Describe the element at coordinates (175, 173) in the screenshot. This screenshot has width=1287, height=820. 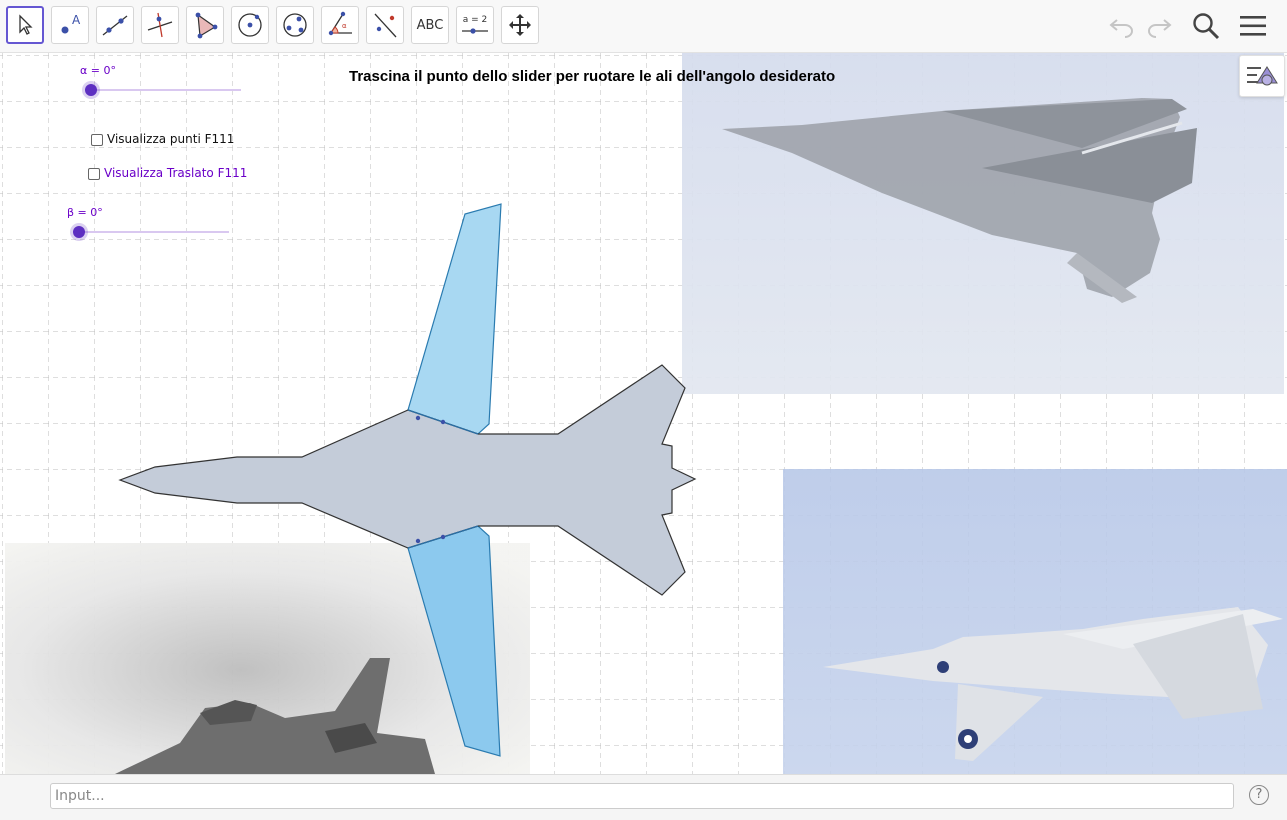
I see `show-translated-label: Visualizza Traslato F111` at that location.